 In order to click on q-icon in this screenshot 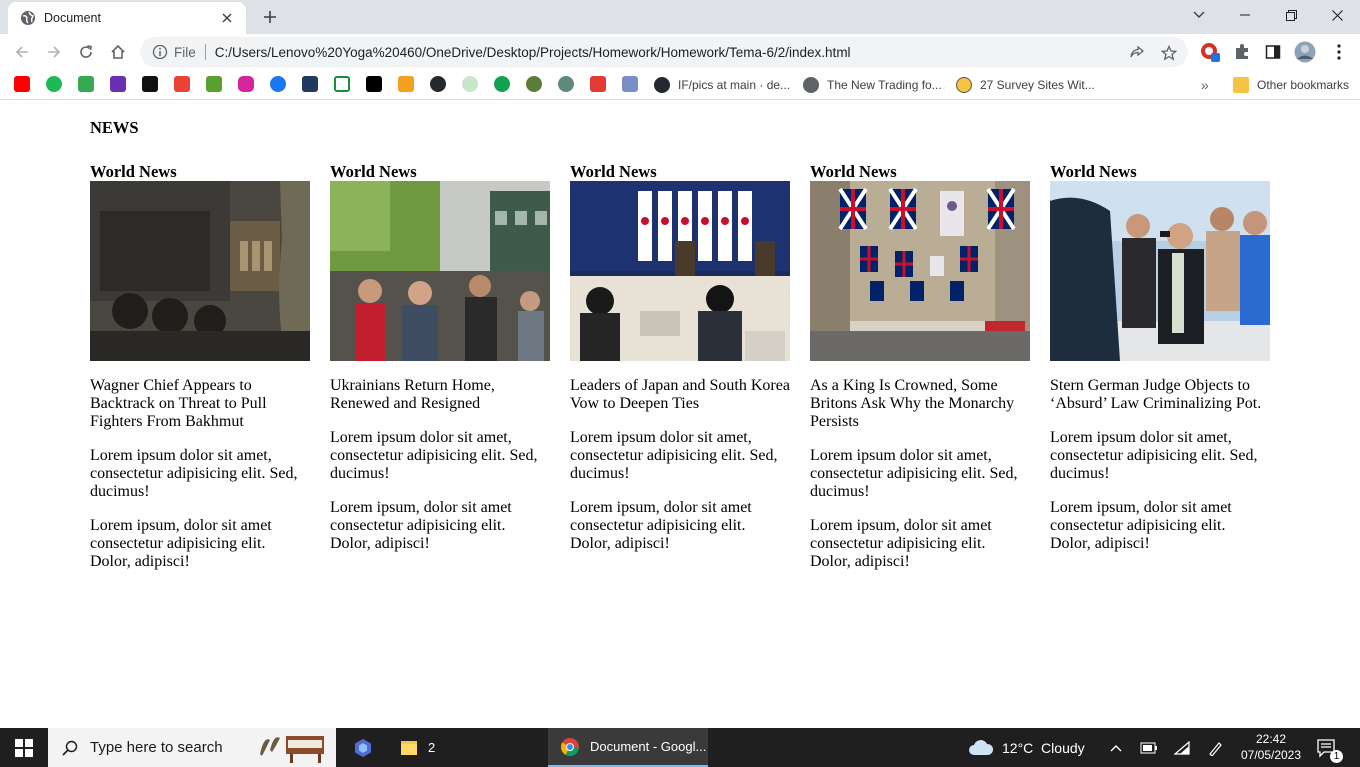, I will do `click(502, 84)`.